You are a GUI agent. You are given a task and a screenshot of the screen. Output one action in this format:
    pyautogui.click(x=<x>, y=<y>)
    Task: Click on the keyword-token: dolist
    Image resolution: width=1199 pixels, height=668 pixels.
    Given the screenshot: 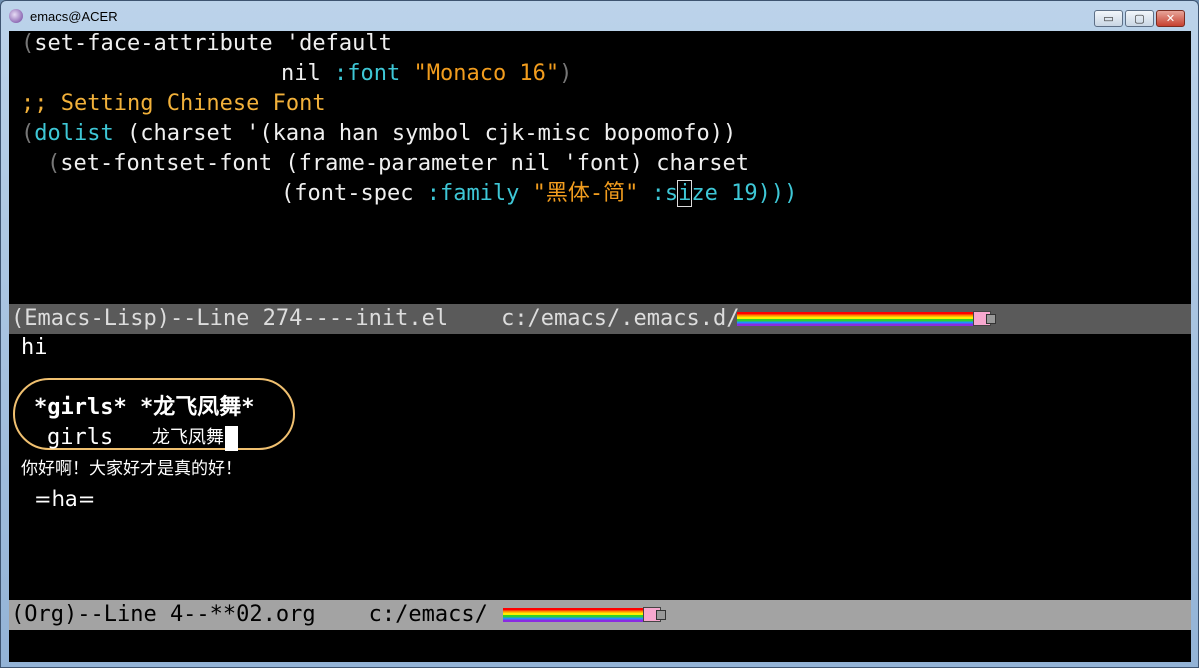 What is the action you would take?
    pyautogui.click(x=74, y=133)
    